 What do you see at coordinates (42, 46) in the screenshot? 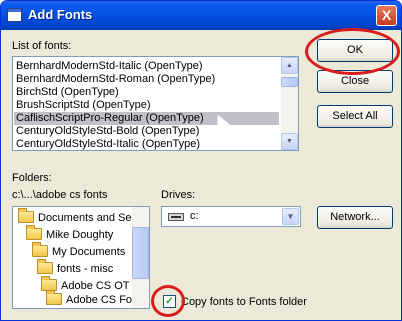
I see `font-list-label: List of fonts:` at bounding box center [42, 46].